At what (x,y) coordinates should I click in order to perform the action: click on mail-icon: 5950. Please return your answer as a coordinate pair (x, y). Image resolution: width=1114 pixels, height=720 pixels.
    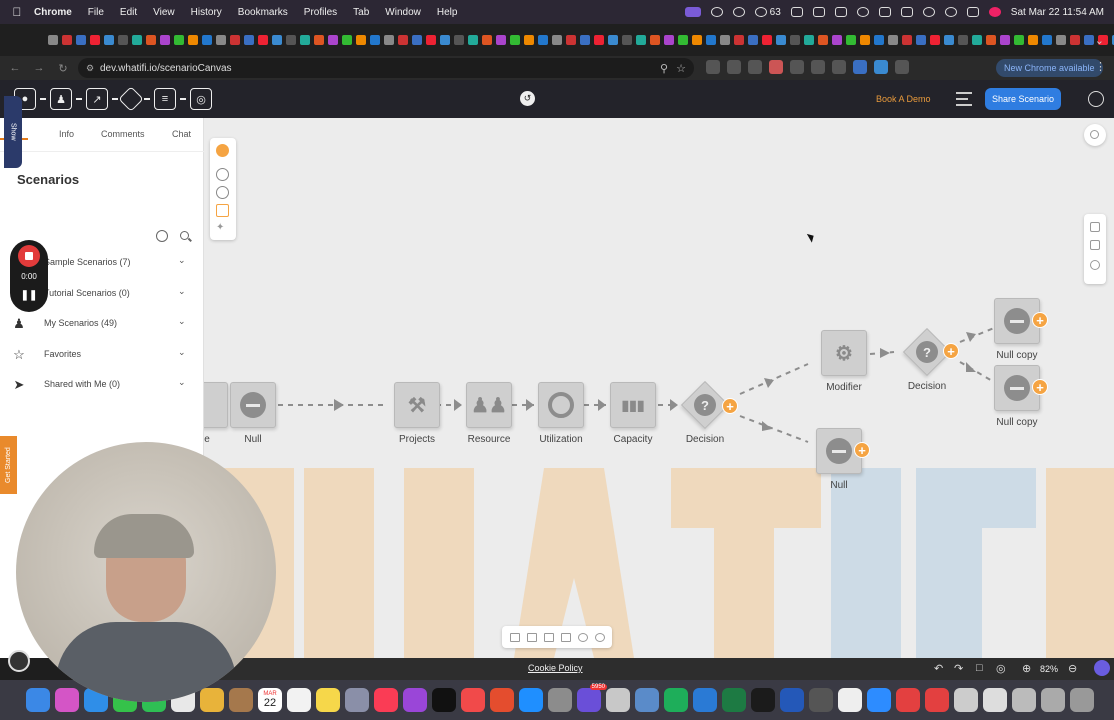
    Looking at the image, I should click on (592, 698).